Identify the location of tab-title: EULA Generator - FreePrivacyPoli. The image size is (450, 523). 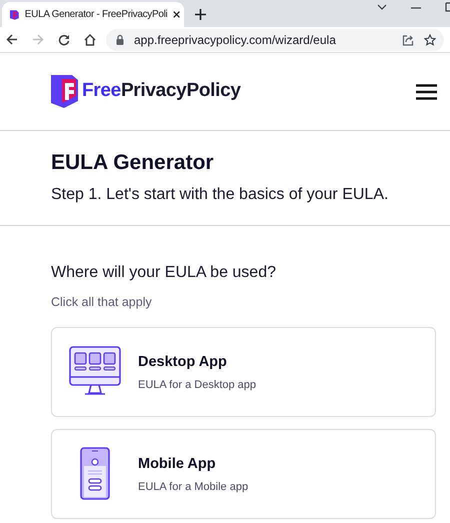
(95, 15).